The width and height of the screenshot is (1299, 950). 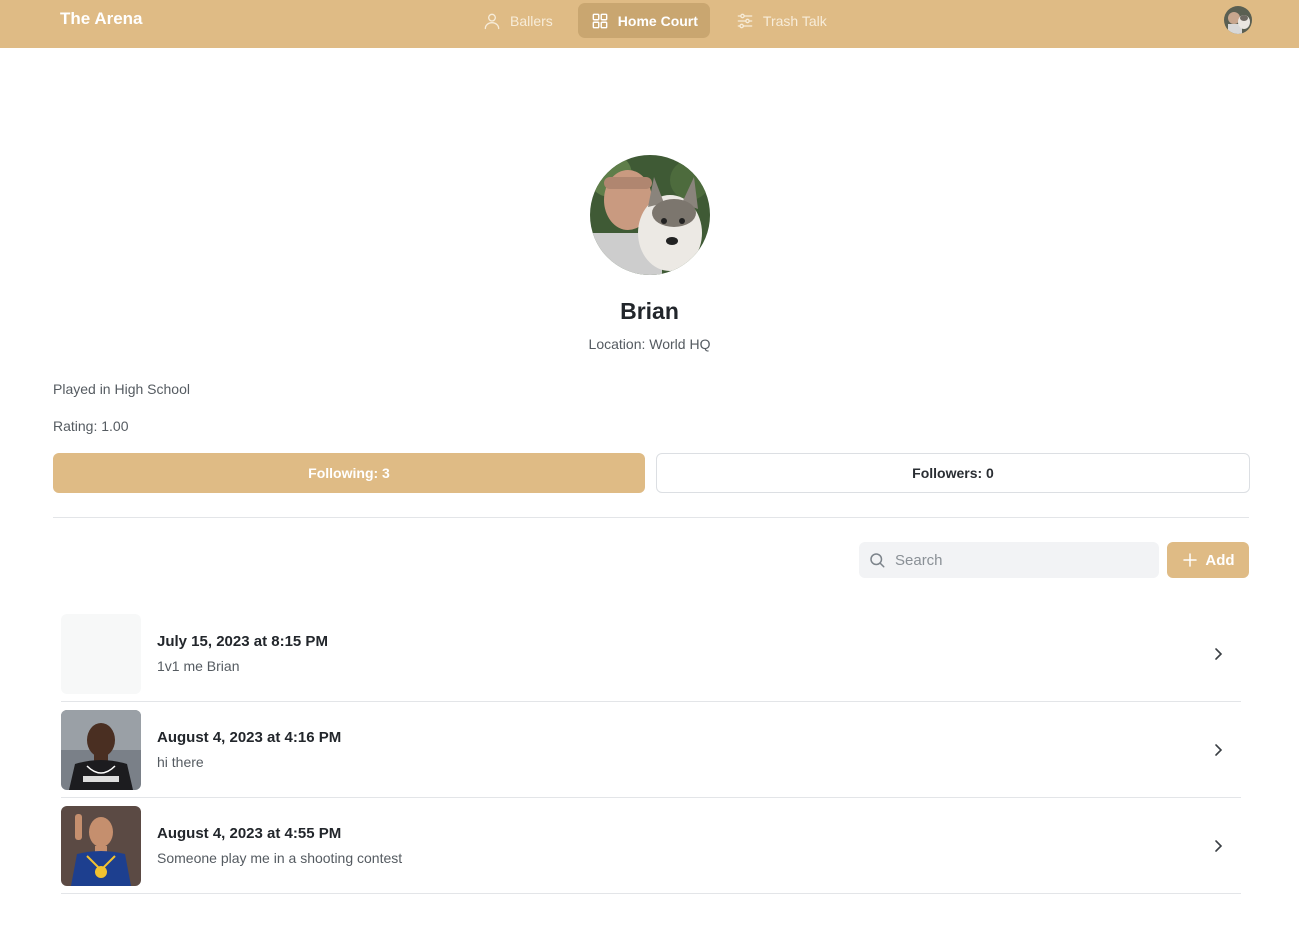 What do you see at coordinates (91, 426) in the screenshot?
I see `rating-value: Rating: 1.00` at bounding box center [91, 426].